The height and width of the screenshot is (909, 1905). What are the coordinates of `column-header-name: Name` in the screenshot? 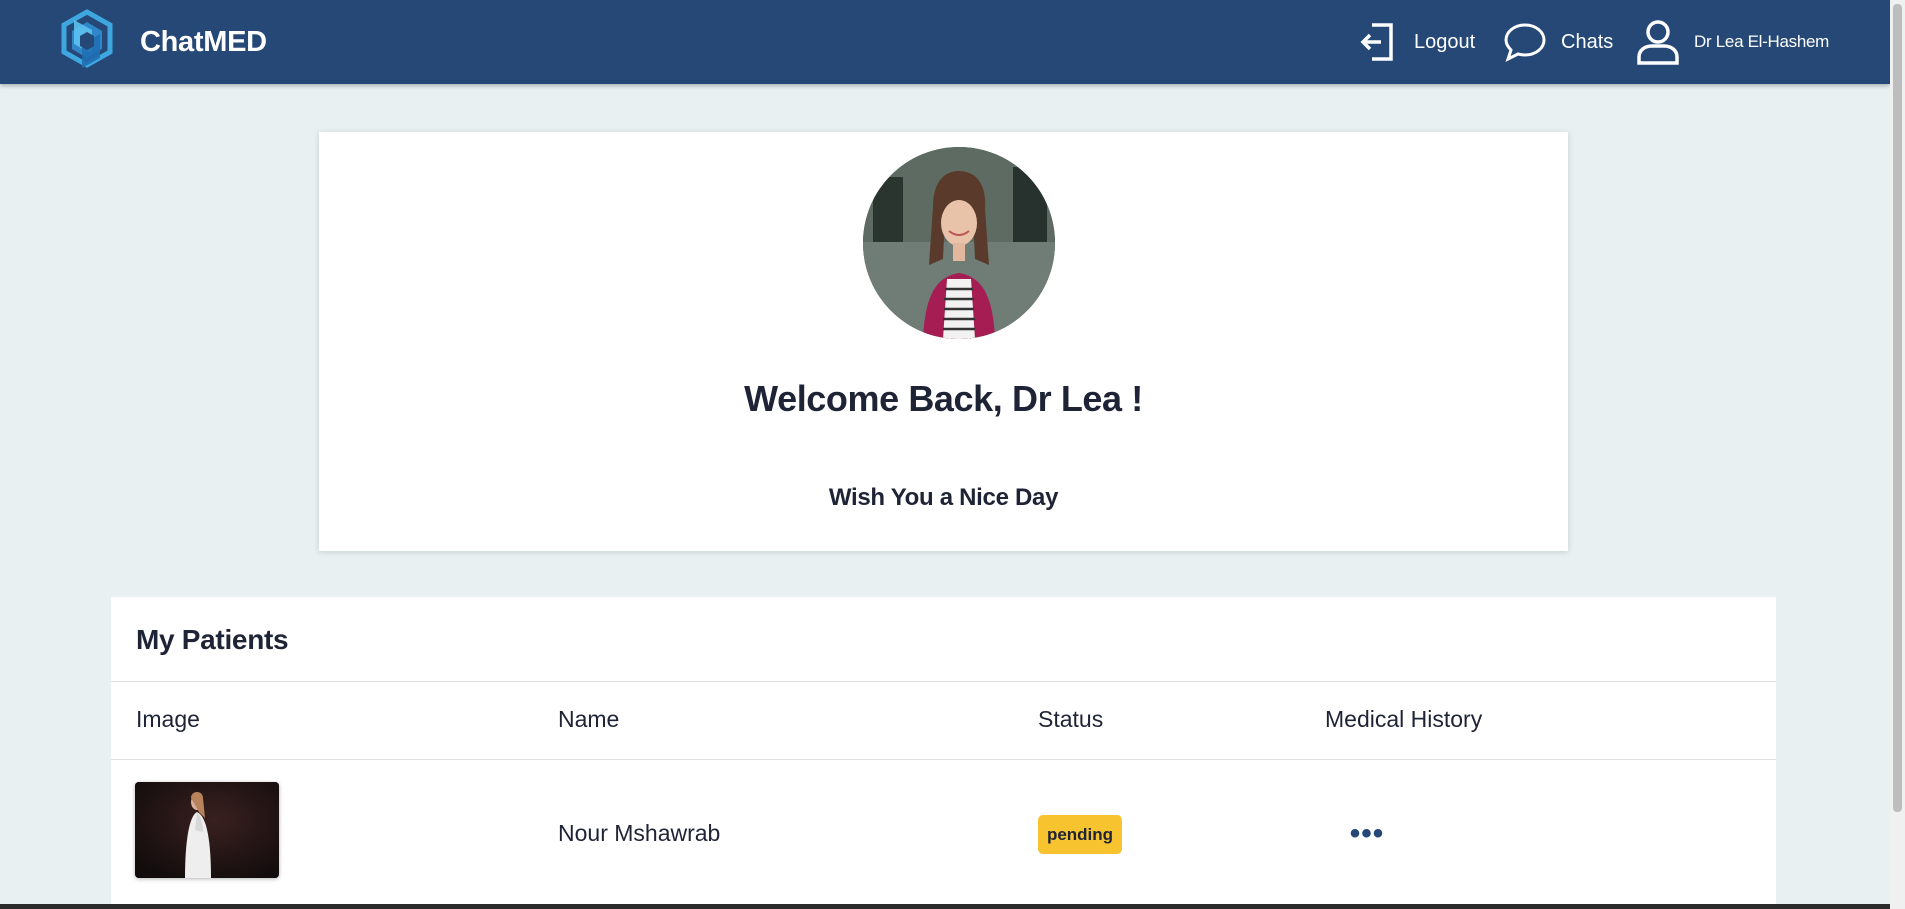 It's located at (589, 719).